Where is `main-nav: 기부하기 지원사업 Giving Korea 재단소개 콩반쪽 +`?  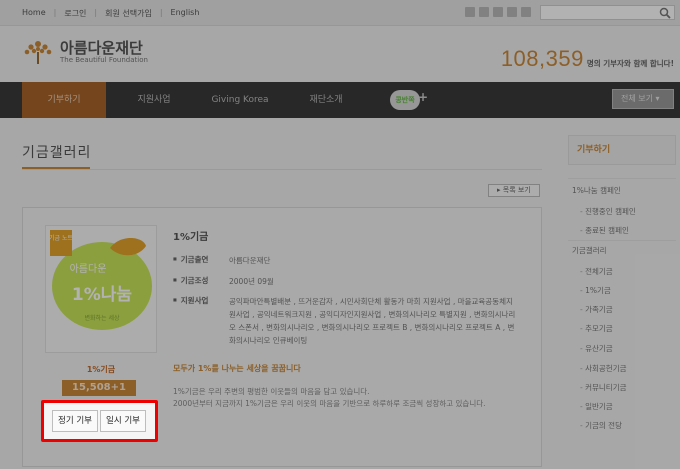 main-nav: 기부하기 지원사업 Giving Korea 재단소개 콩반쪽 + is located at coordinates (340, 100).